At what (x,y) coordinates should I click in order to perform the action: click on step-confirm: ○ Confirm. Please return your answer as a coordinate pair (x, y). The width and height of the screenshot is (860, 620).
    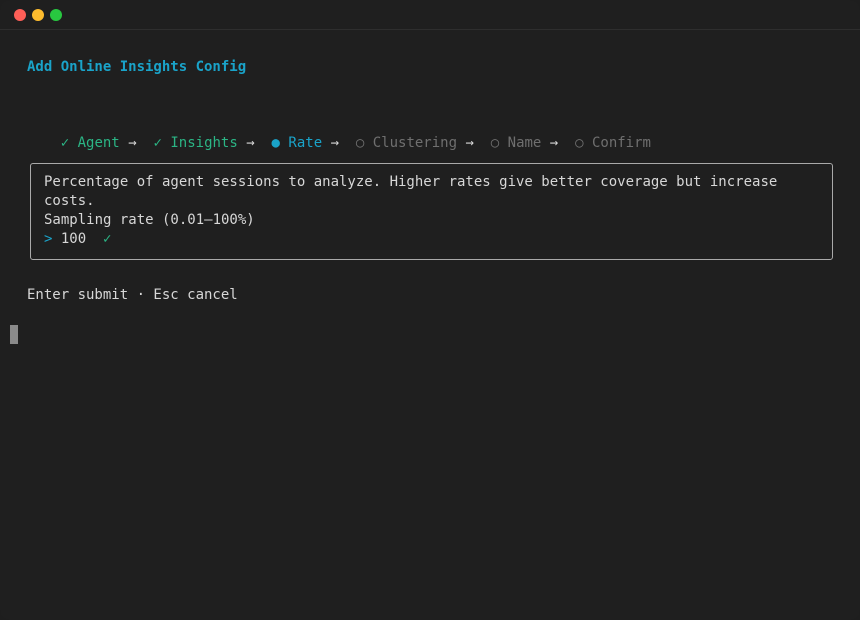
    Looking at the image, I should click on (613, 143).